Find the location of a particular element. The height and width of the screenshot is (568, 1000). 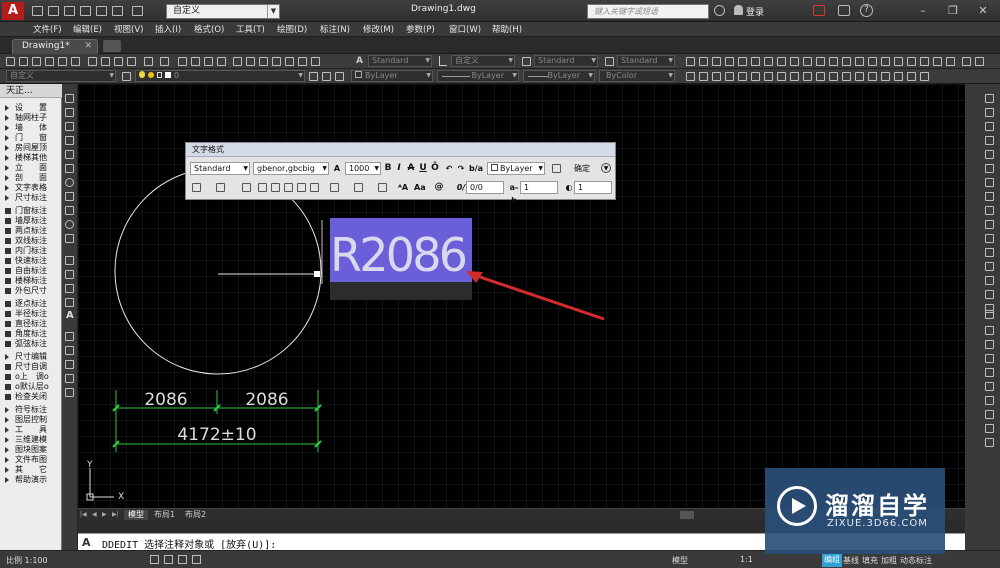

connect-icon is located at coordinates (844, 10).